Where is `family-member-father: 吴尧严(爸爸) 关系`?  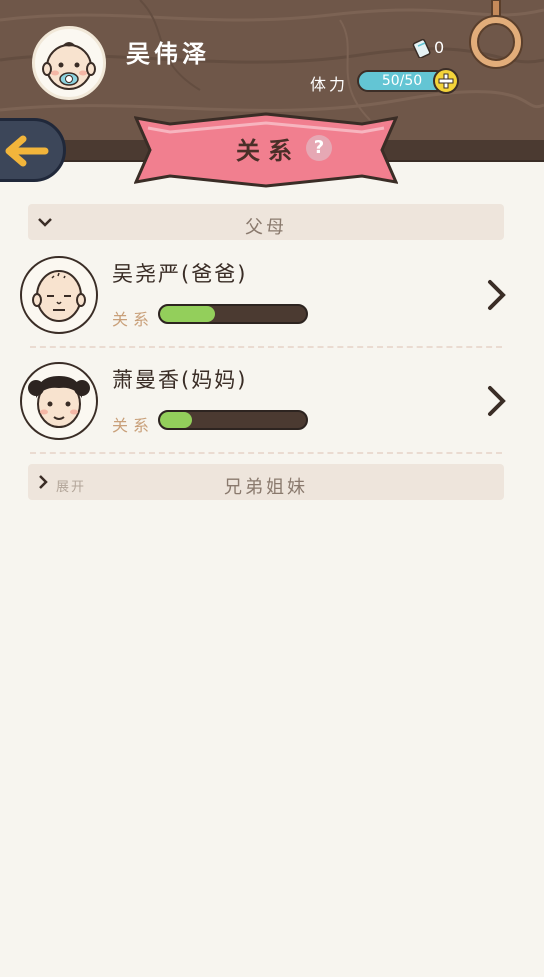 family-member-father: 吴尧严(爸爸) 关系 is located at coordinates (265, 304).